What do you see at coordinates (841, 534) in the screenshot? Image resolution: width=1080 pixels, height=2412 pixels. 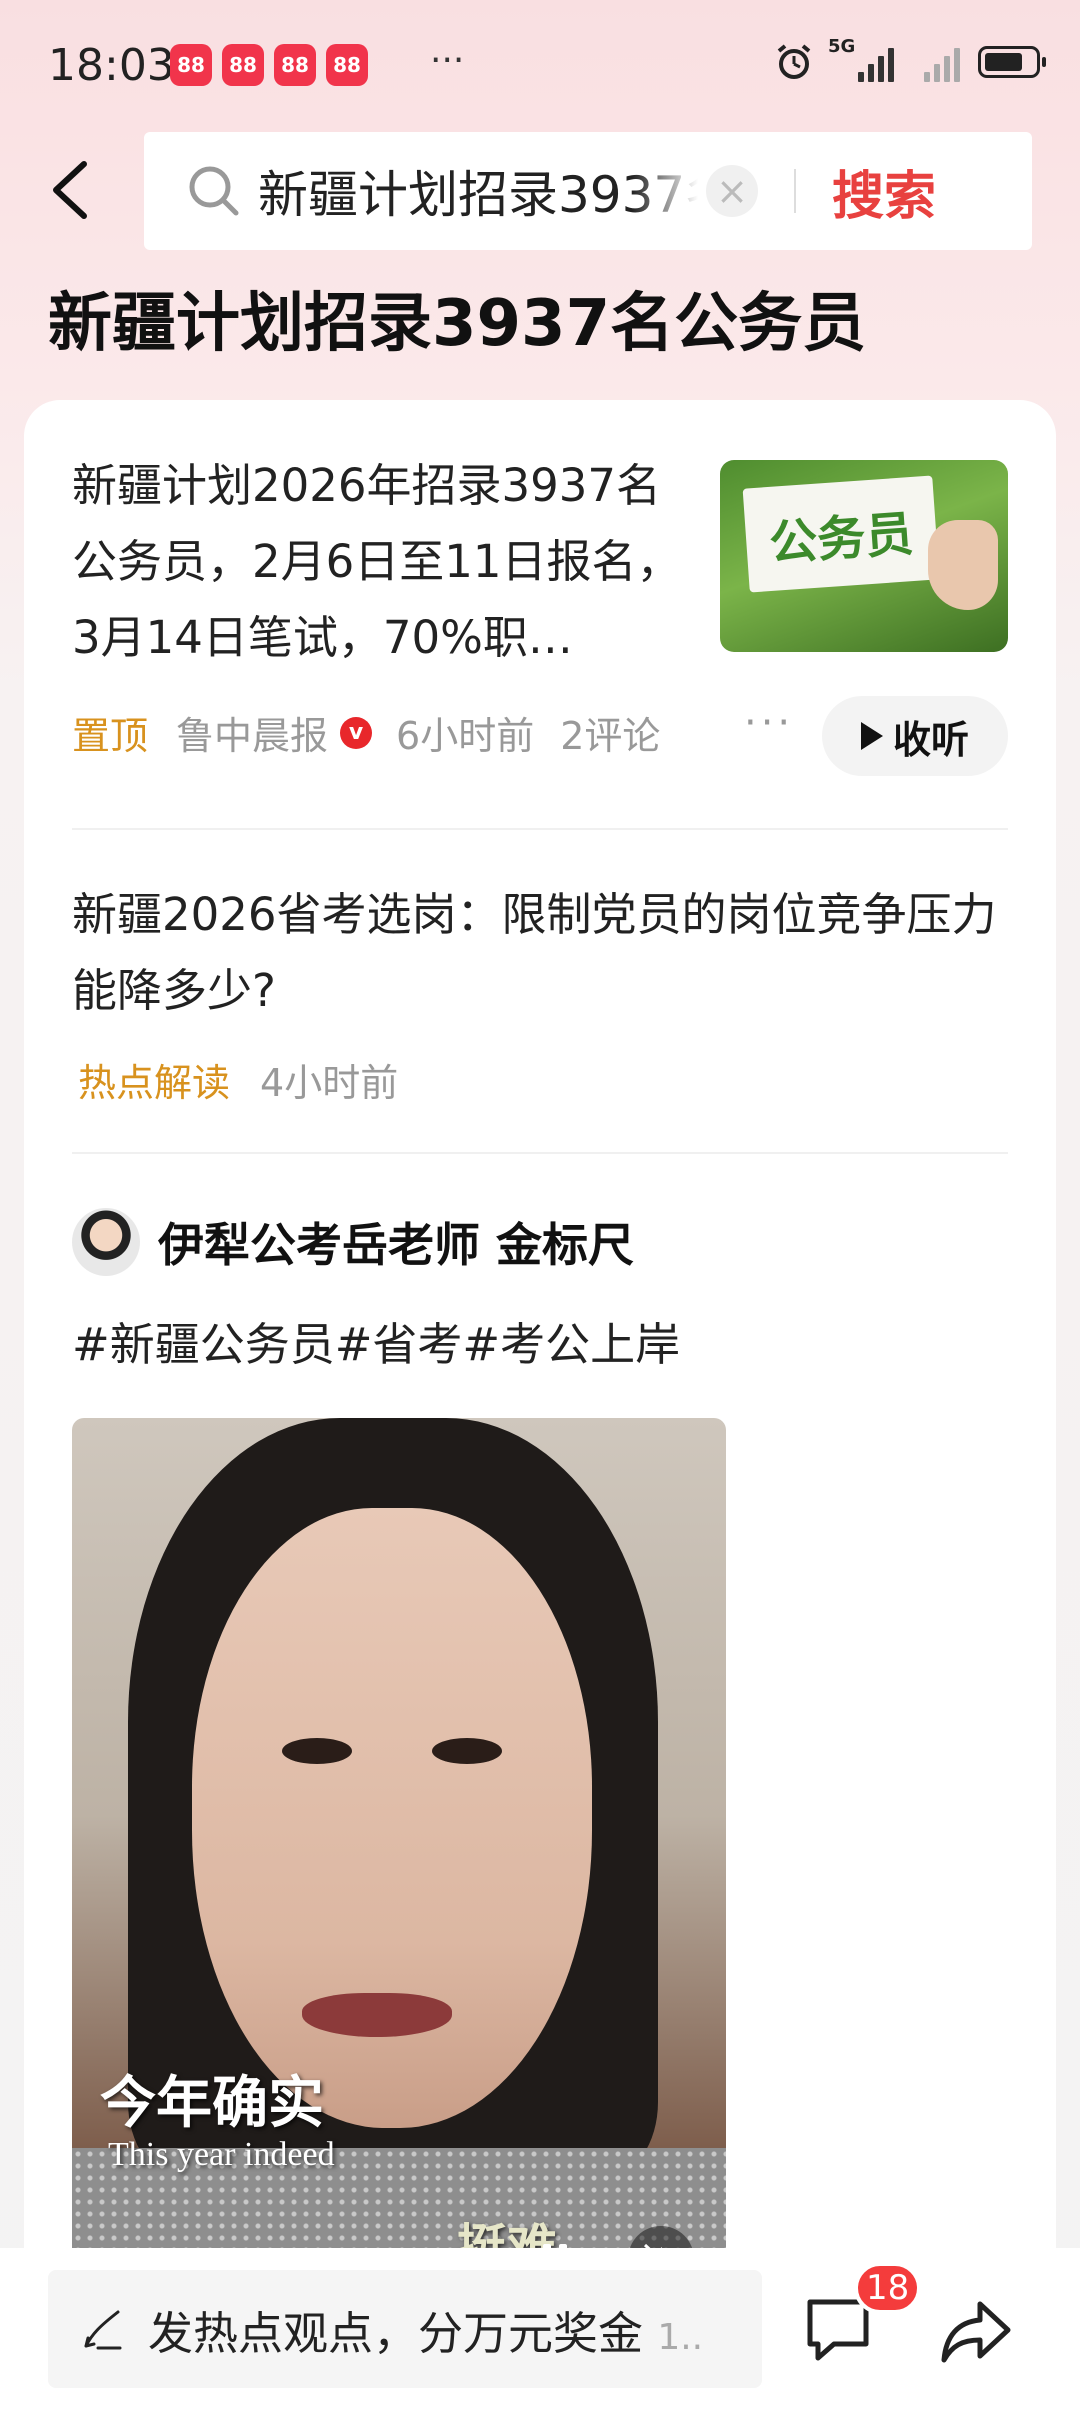 I see `thumbnail-sign: 公务员` at bounding box center [841, 534].